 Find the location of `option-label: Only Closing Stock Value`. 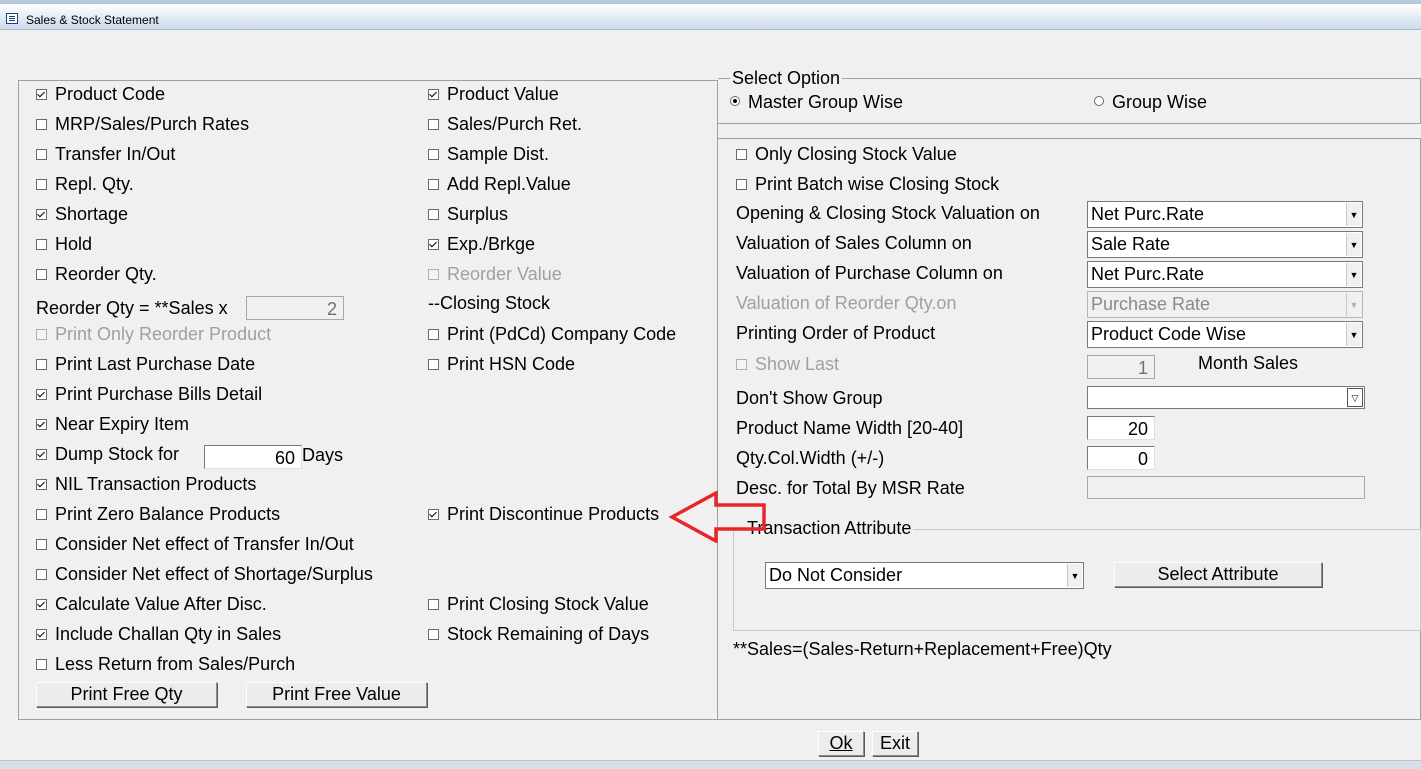

option-label: Only Closing Stock Value is located at coordinates (856, 154).